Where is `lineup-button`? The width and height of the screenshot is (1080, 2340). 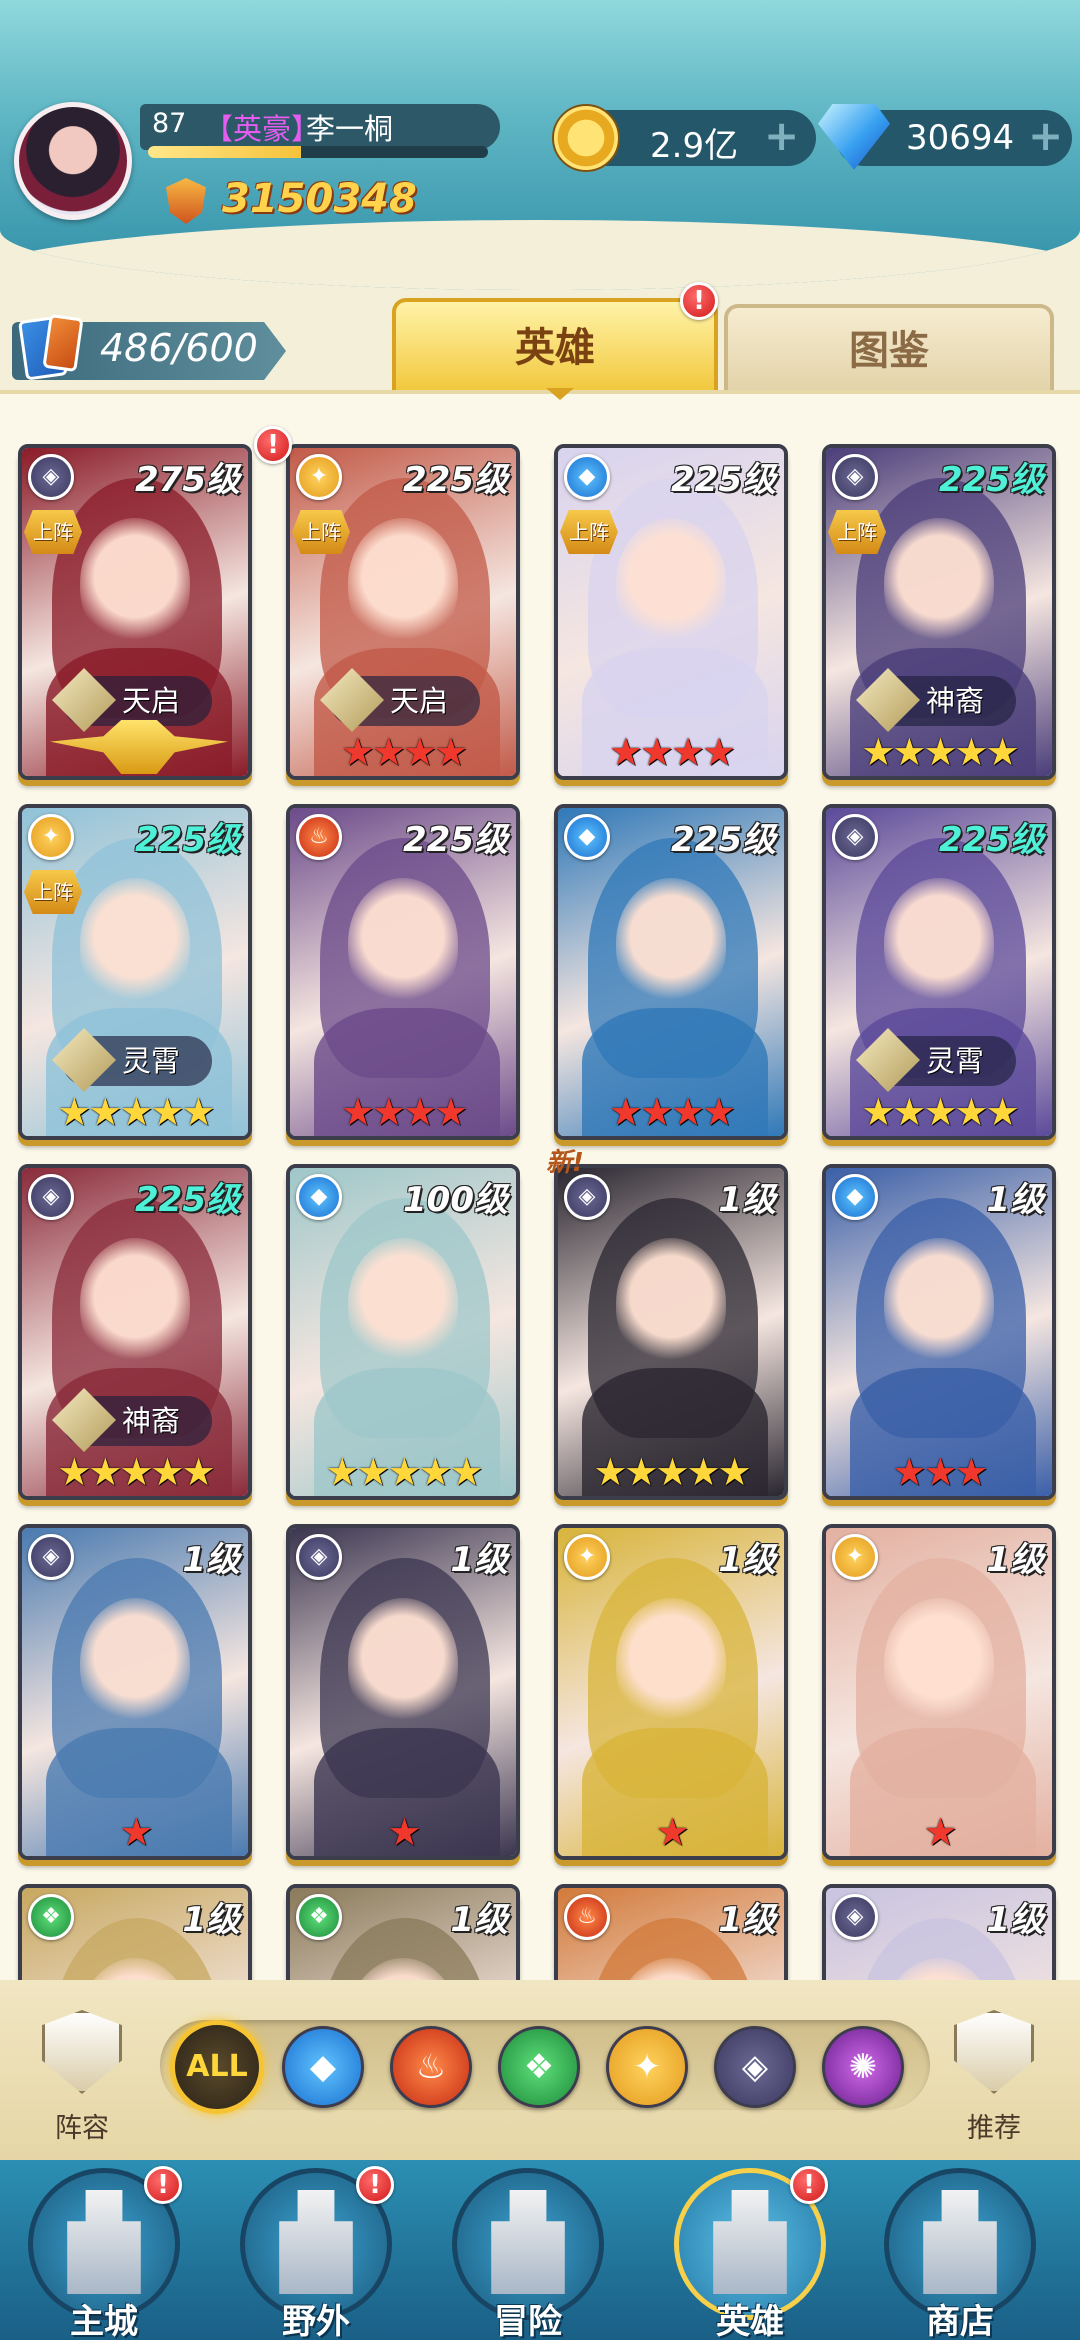
lineup-button is located at coordinates (82, 2060).